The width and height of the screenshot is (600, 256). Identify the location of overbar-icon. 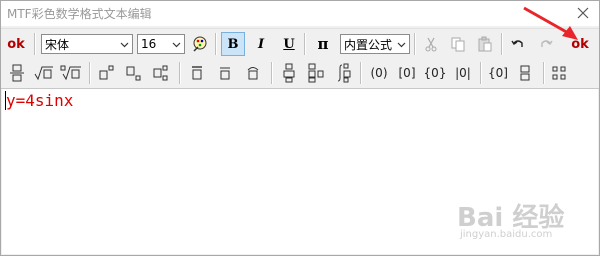
(197, 73).